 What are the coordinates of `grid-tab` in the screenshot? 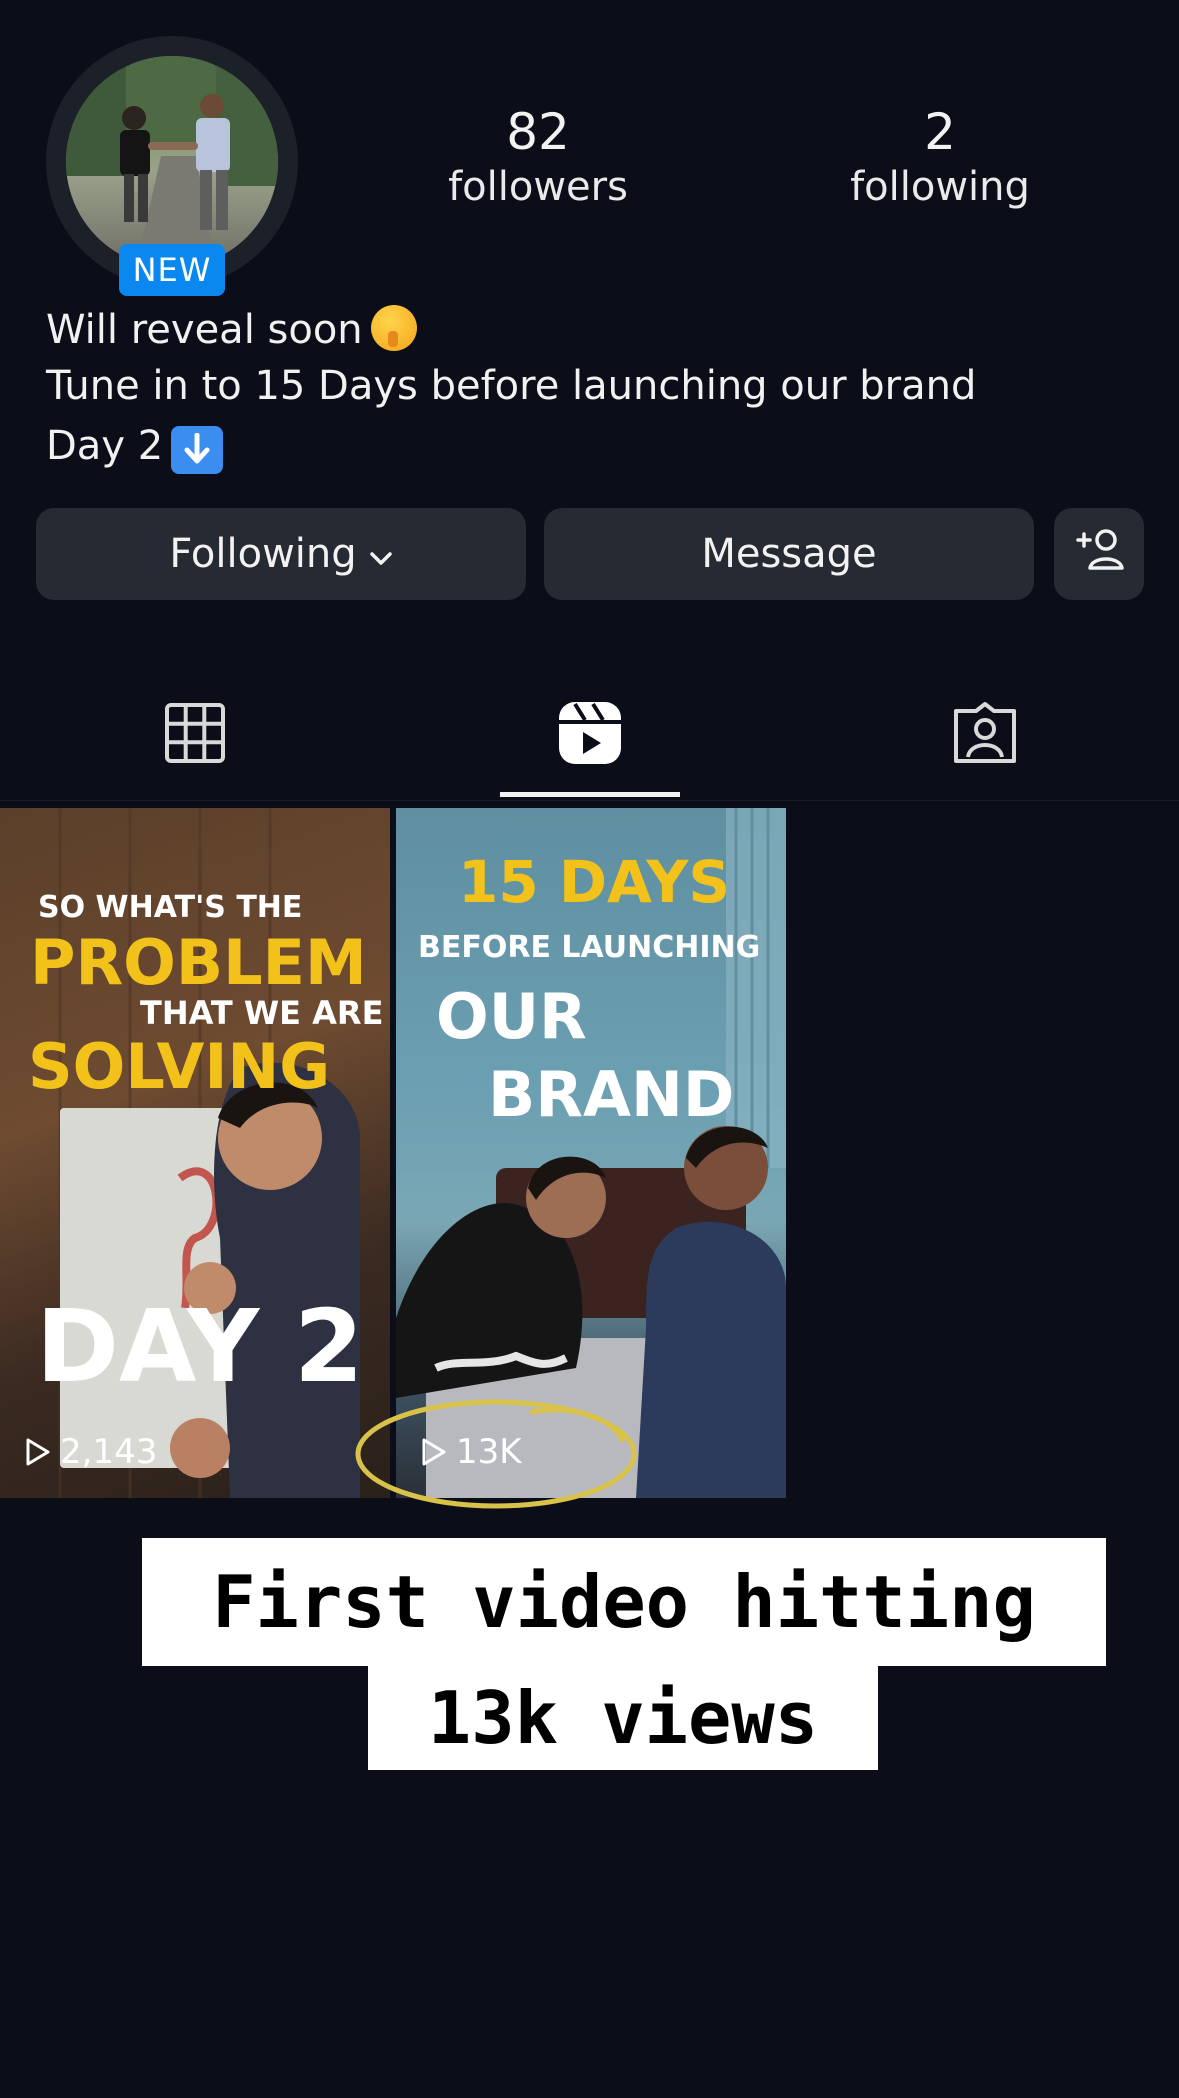 It's located at (195, 735).